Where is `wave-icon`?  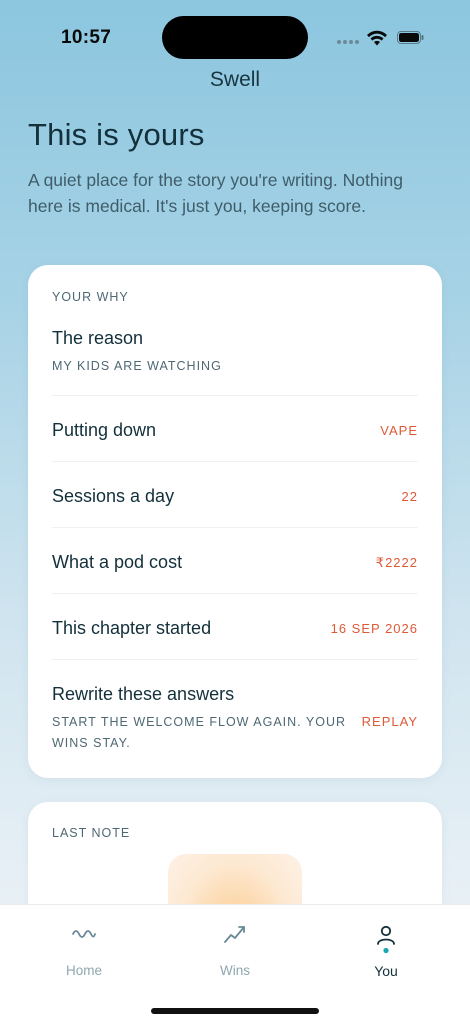
wave-icon is located at coordinates (84, 934).